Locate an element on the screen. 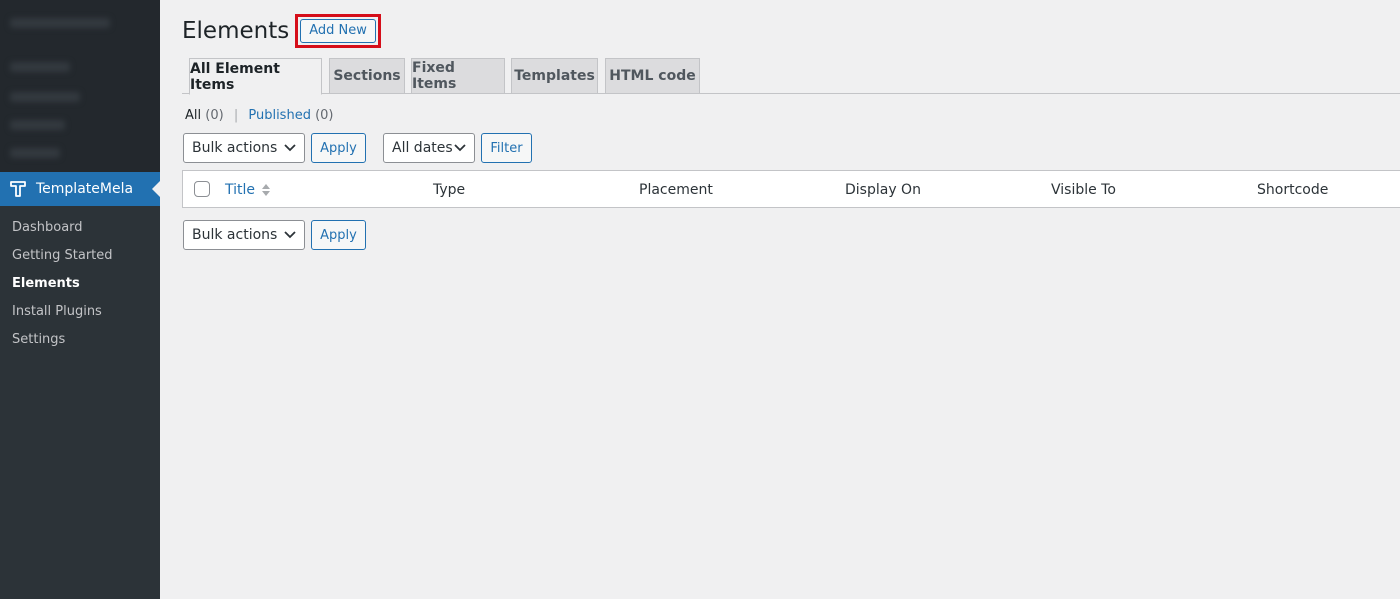 This screenshot has height=599, width=1400. bulk-actions-select-top: Bulk actions is located at coordinates (244, 148).